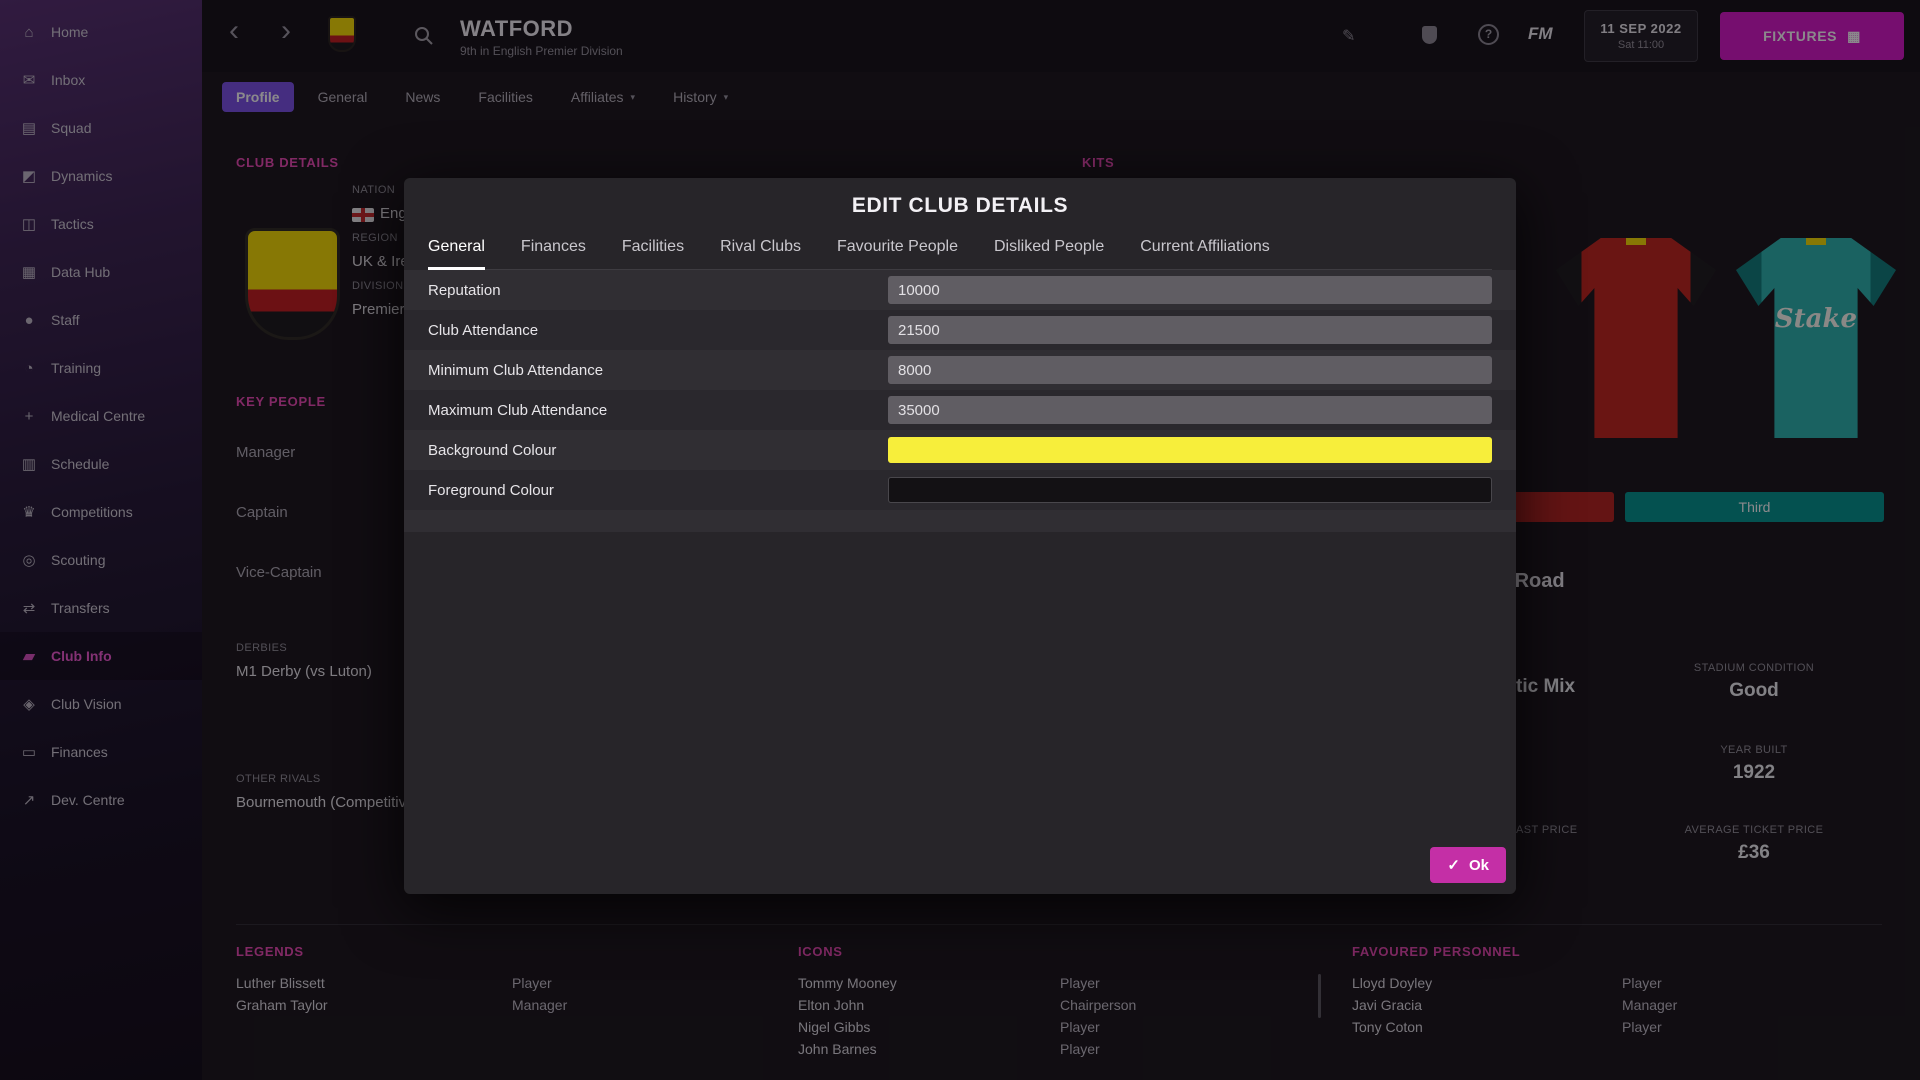 The image size is (1920, 1080). I want to click on minimum-club-attendance-input, so click(1190, 370).